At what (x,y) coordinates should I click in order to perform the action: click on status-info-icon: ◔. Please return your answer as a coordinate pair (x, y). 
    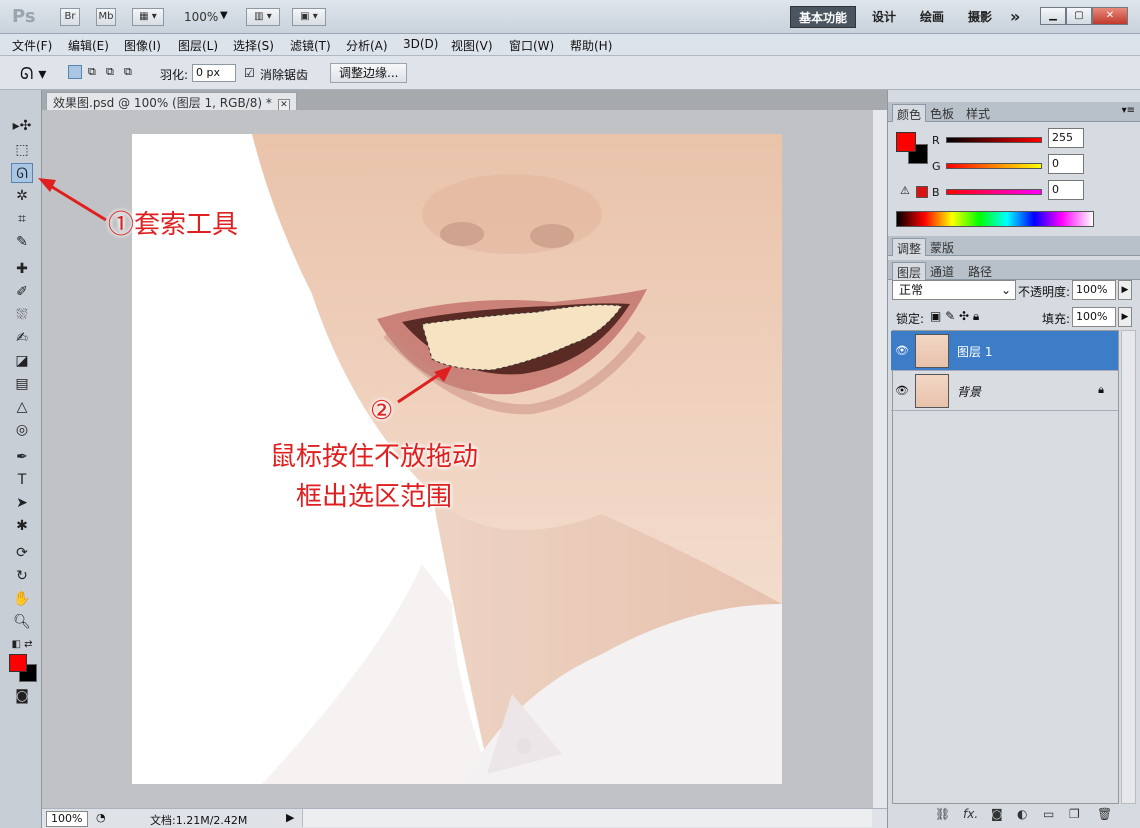
    Looking at the image, I should click on (101, 817).